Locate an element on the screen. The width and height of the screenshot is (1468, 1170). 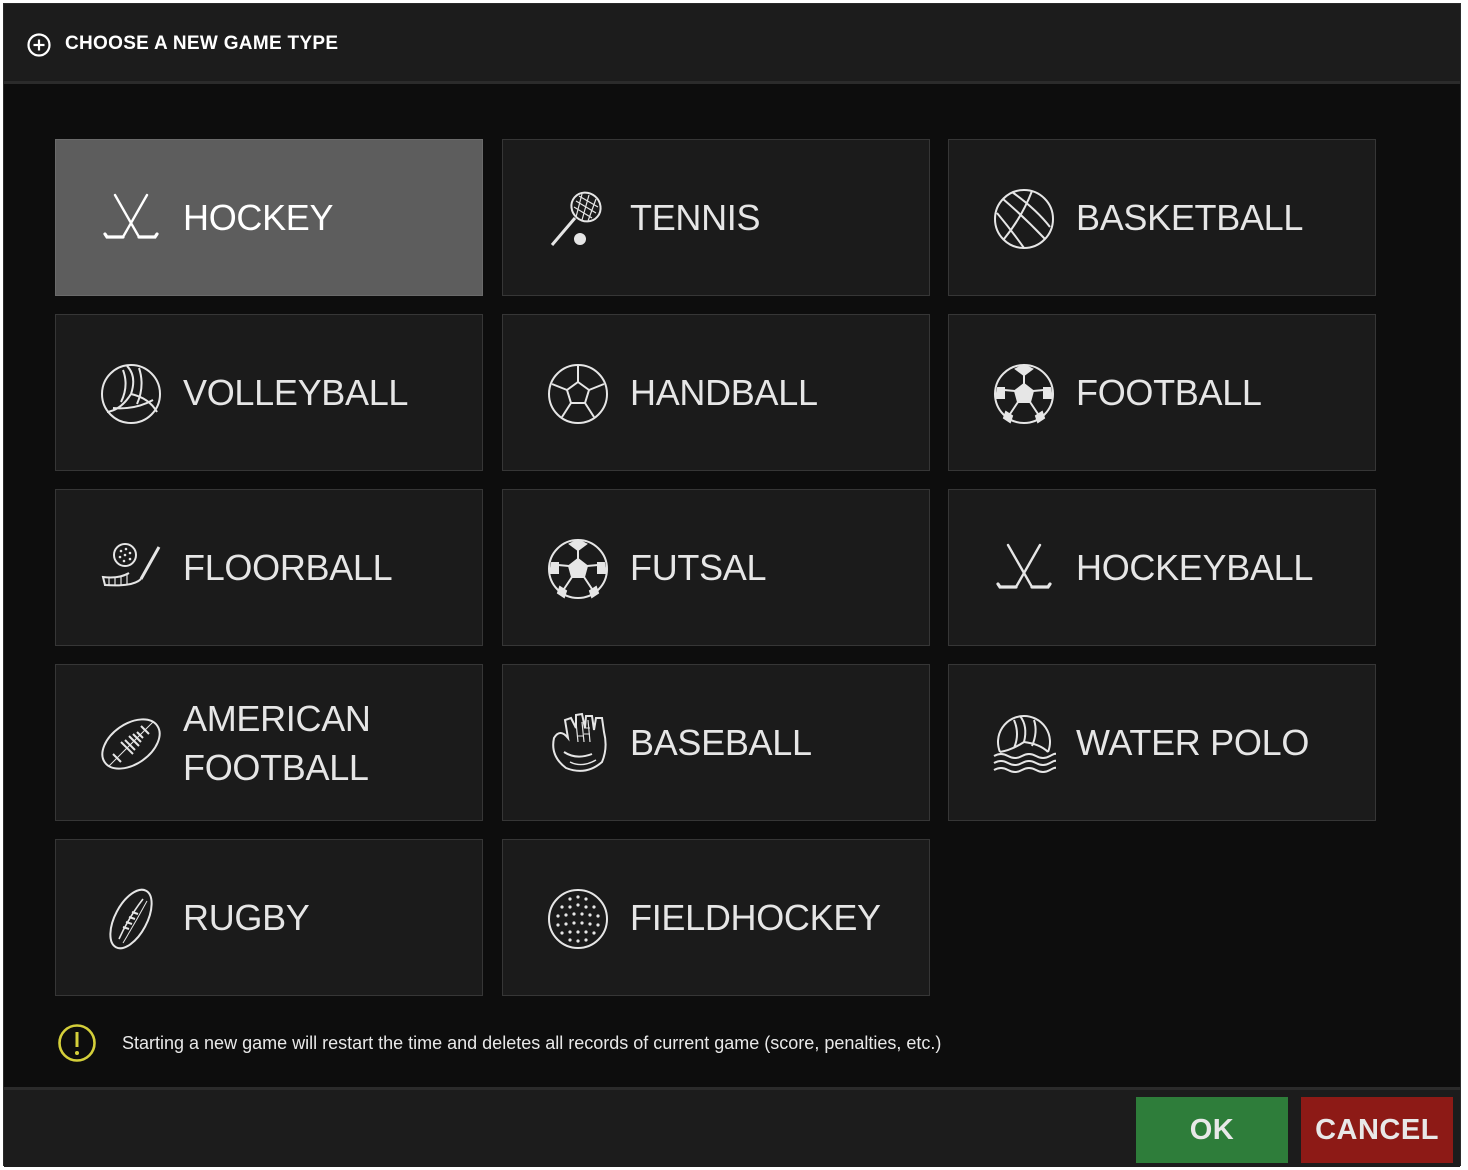
game-type-hockeyball: HOCKEYBALL is located at coordinates (1162, 567).